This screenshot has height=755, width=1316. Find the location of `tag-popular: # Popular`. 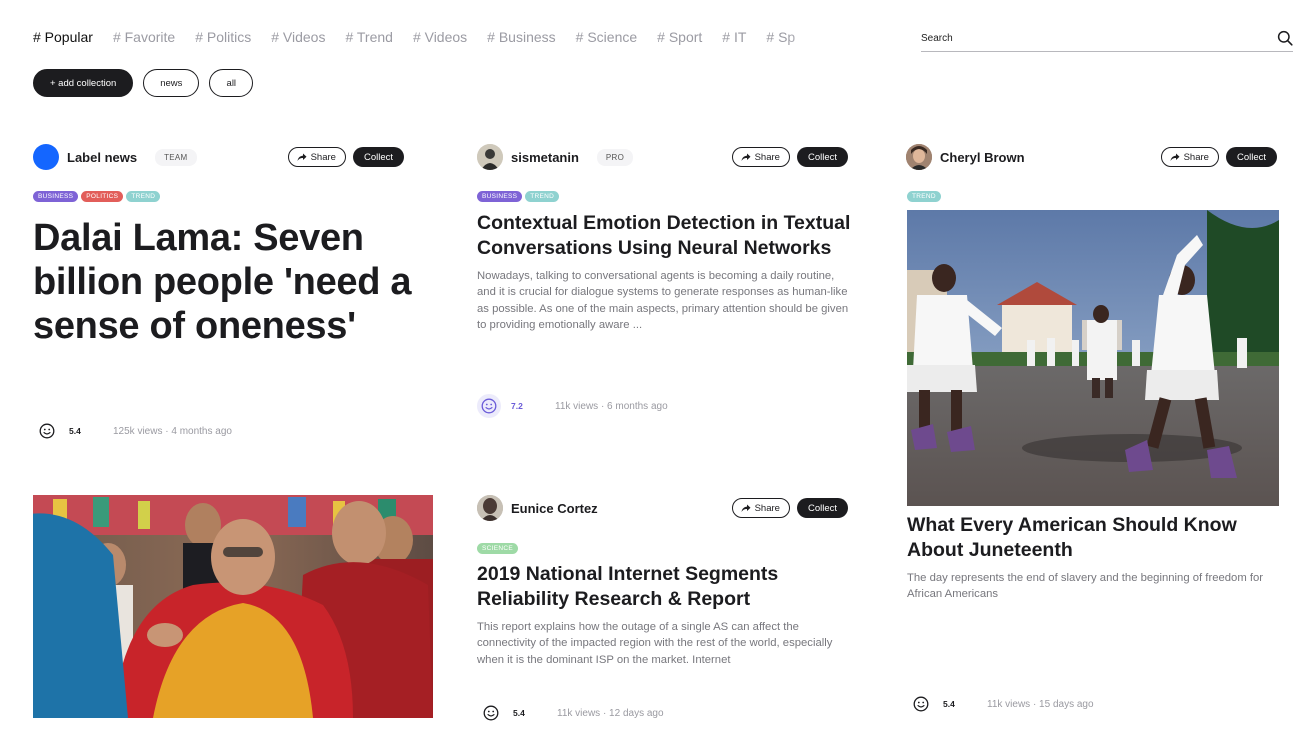

tag-popular: # Popular is located at coordinates (63, 37).